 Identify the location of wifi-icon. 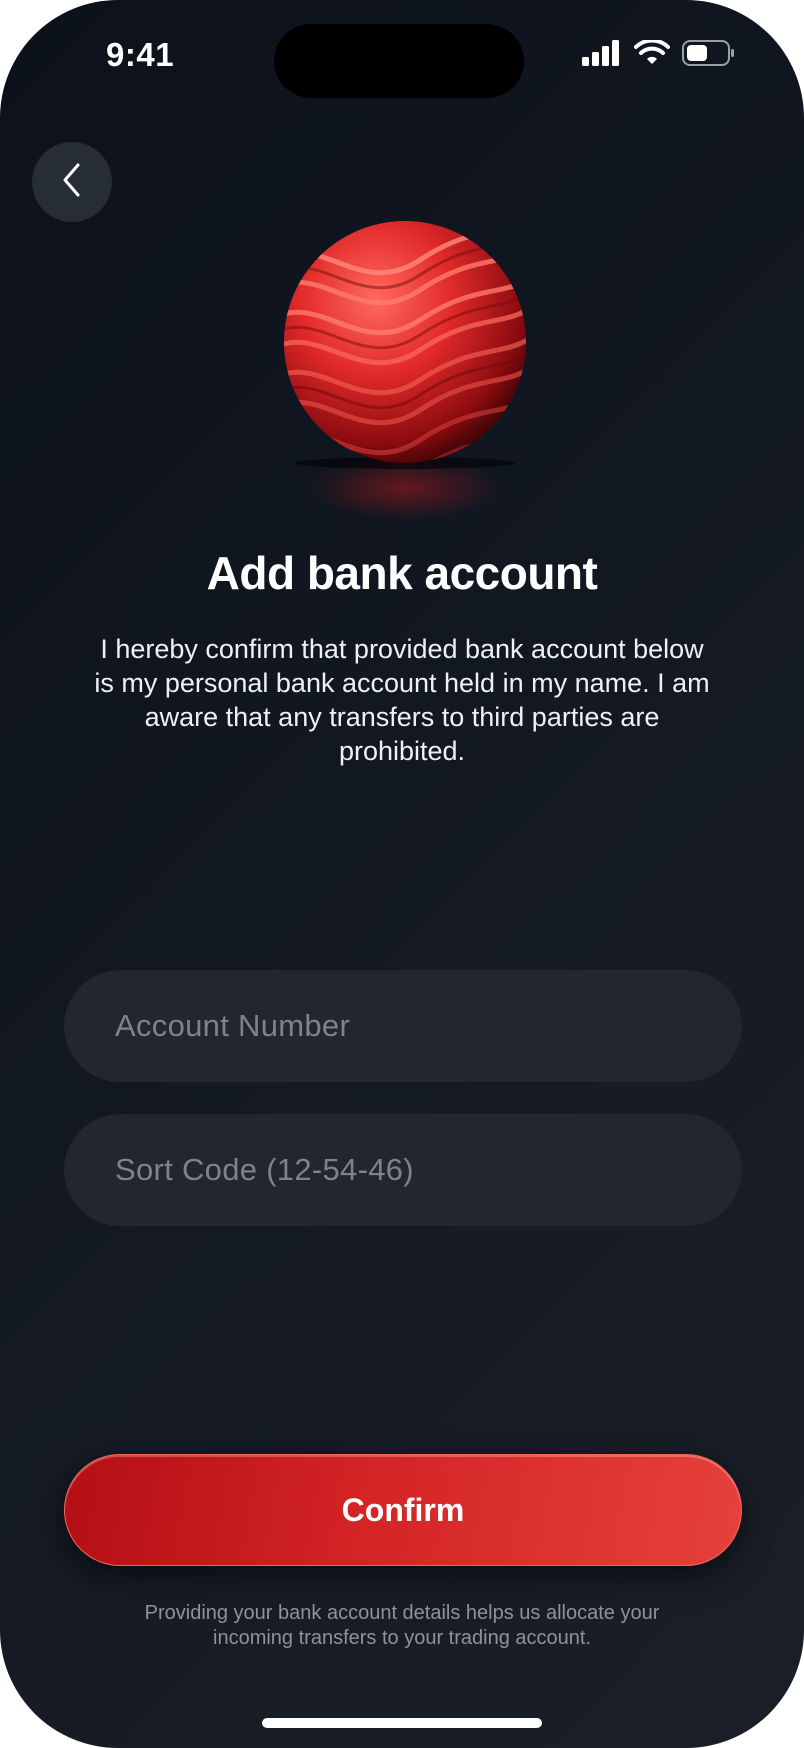
(652, 54).